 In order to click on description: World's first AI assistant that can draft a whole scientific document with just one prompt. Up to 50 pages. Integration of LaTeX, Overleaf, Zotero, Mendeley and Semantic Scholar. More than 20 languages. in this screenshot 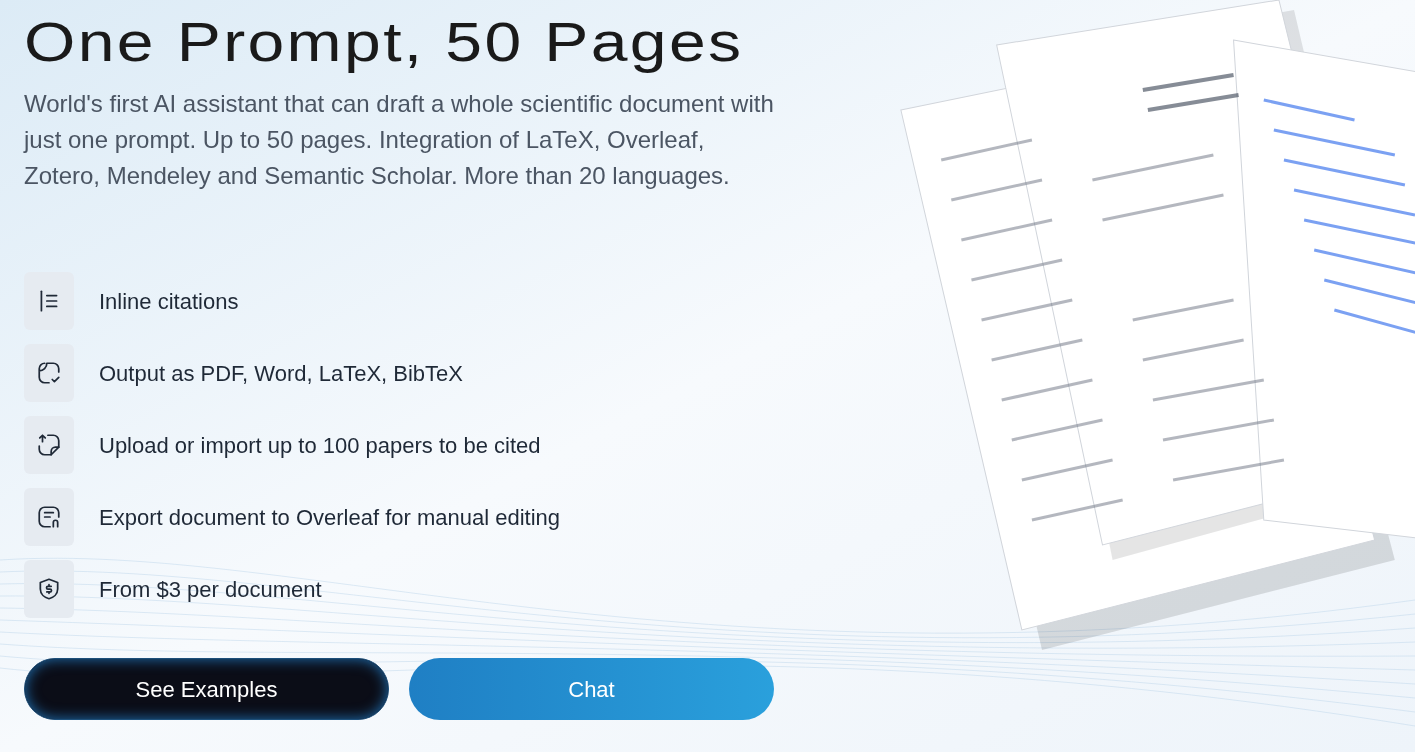, I will do `click(399, 140)`.